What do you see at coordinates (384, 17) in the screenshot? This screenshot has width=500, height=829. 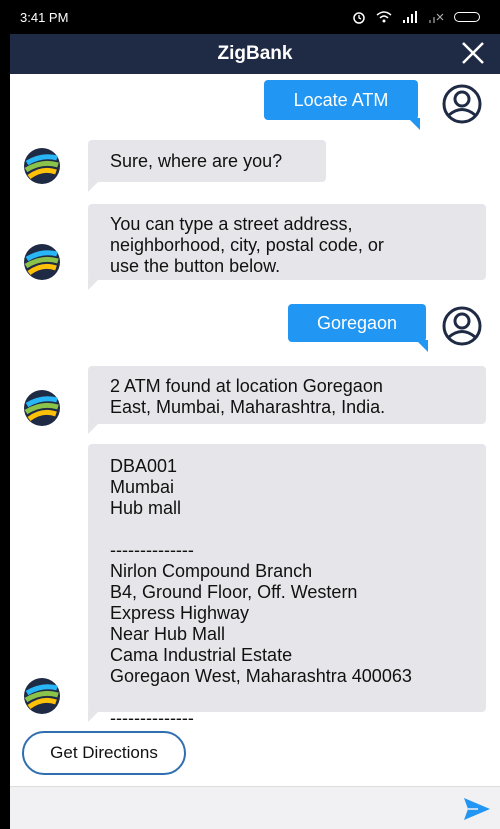 I see `wifi-icon` at bounding box center [384, 17].